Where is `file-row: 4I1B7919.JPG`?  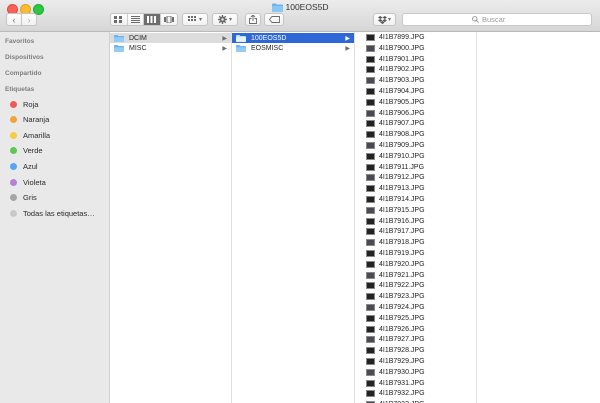
file-row: 4I1B7919.JPG is located at coordinates (415, 254).